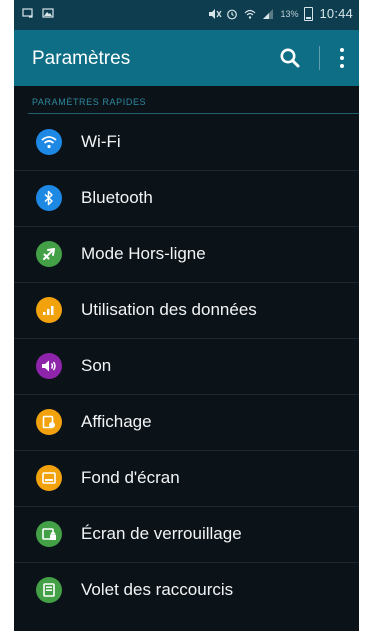  Describe the element at coordinates (49, 254) in the screenshot. I see `airplane-icon` at that location.